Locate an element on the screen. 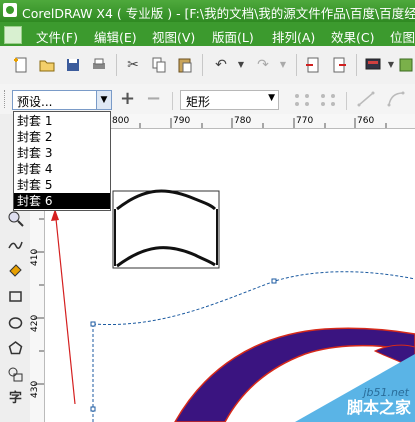  ruler-label: 430 is located at coordinates (35, 389).